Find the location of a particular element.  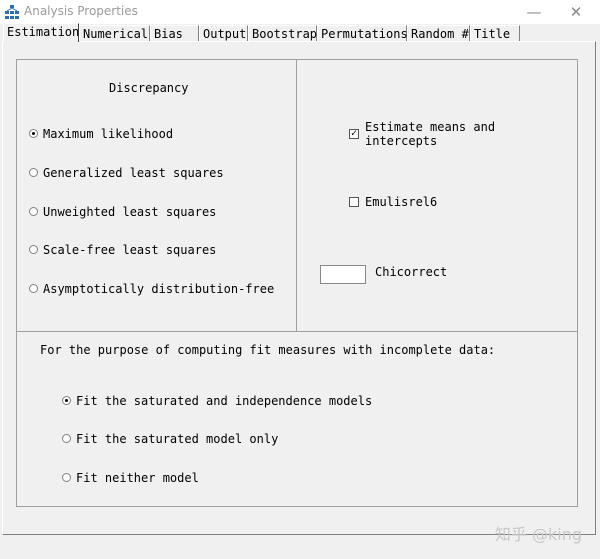

title-bar: Analysis Properties — ✕ is located at coordinates (300, 12).